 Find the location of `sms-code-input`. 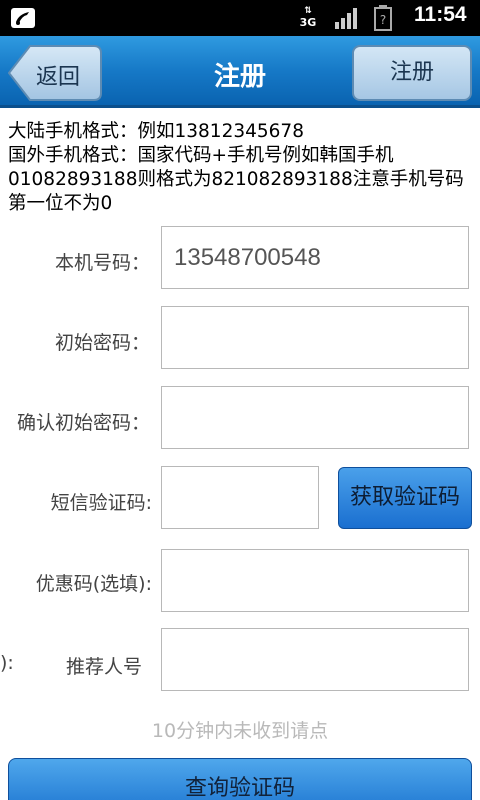

sms-code-input is located at coordinates (240, 497).